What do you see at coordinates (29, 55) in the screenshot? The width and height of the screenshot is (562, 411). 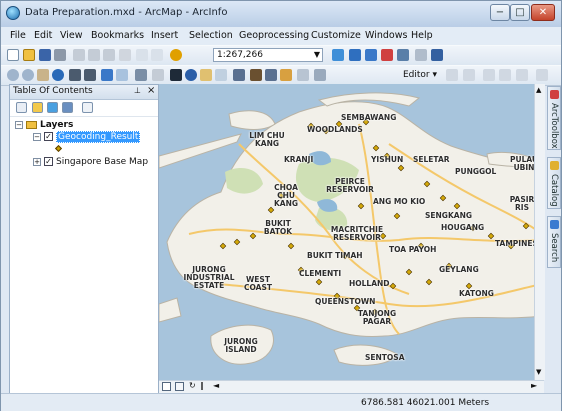 I see `open-folder-icon` at bounding box center [29, 55].